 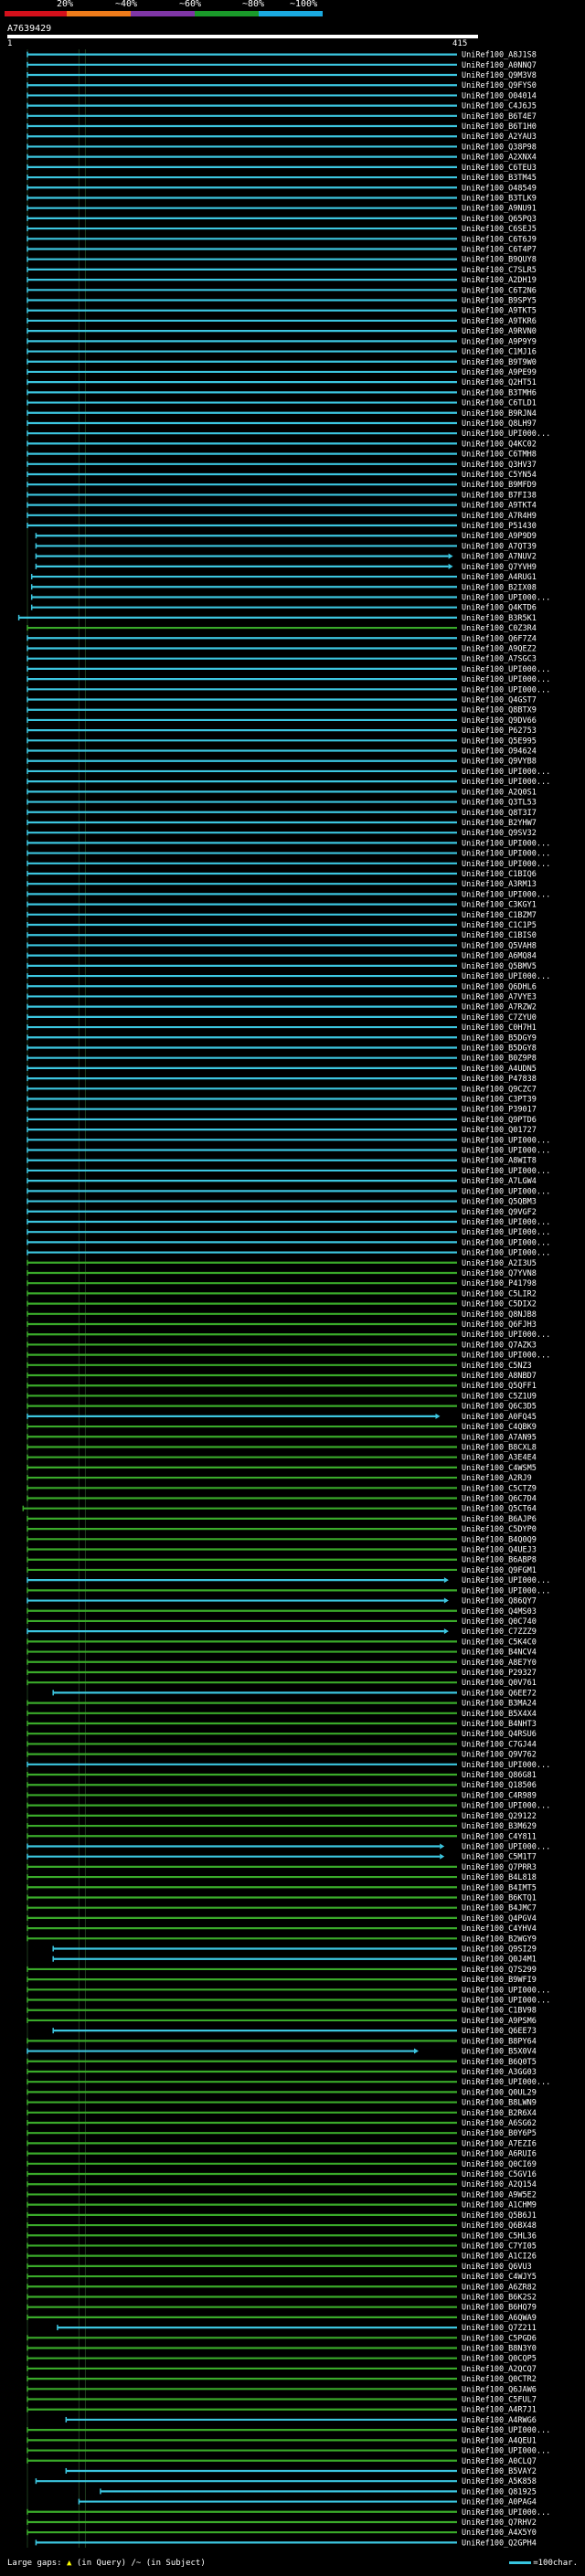 What do you see at coordinates (500, 1273) in the screenshot?
I see `hit-label: UniRef100_Q7YVN8` at bounding box center [500, 1273].